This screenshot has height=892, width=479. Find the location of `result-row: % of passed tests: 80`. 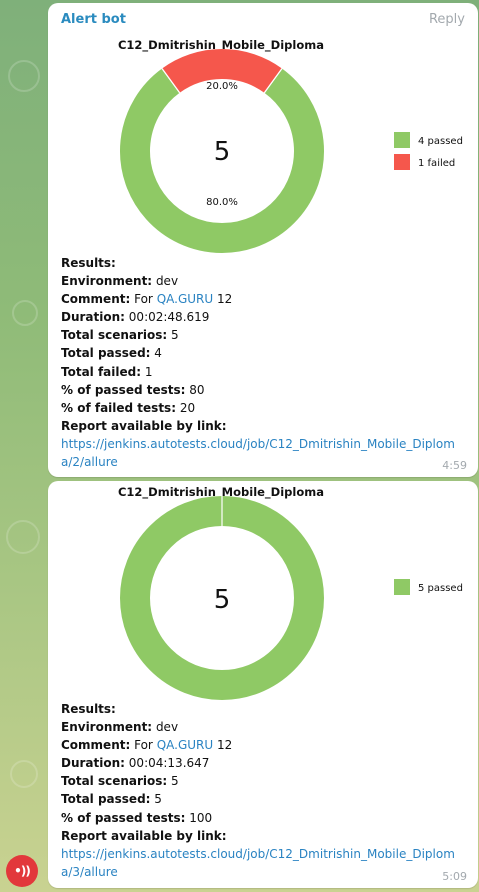

result-row: % of passed tests: 80 is located at coordinates (133, 389).